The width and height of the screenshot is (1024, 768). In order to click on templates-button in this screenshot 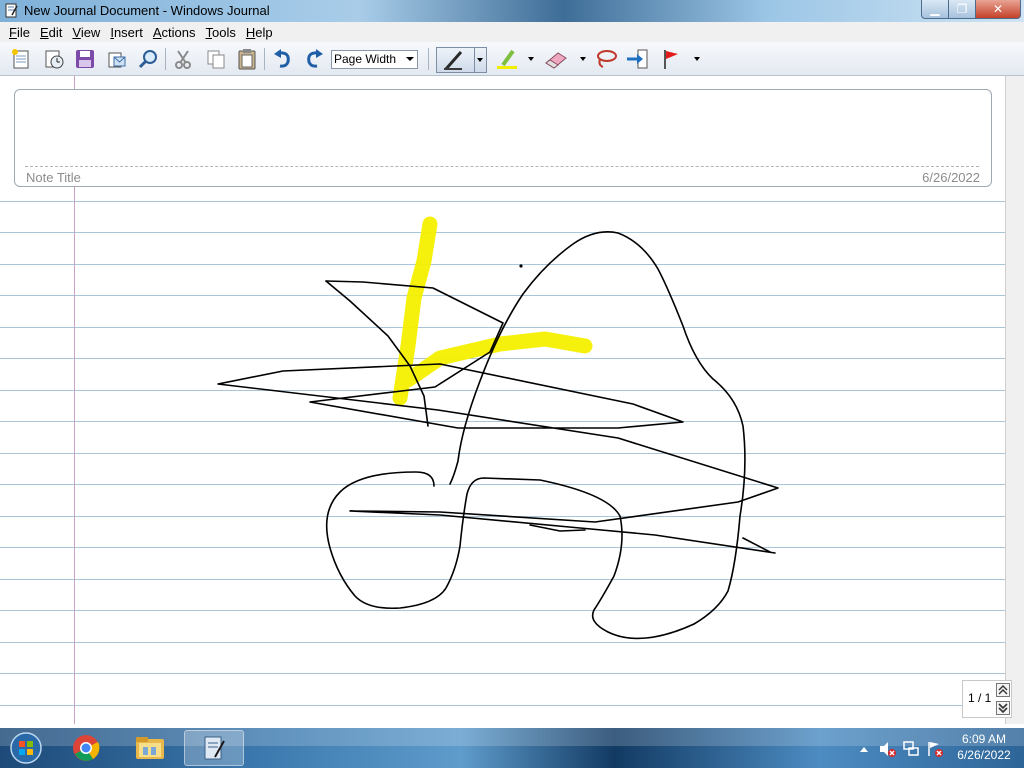, I will do `click(54, 59)`.